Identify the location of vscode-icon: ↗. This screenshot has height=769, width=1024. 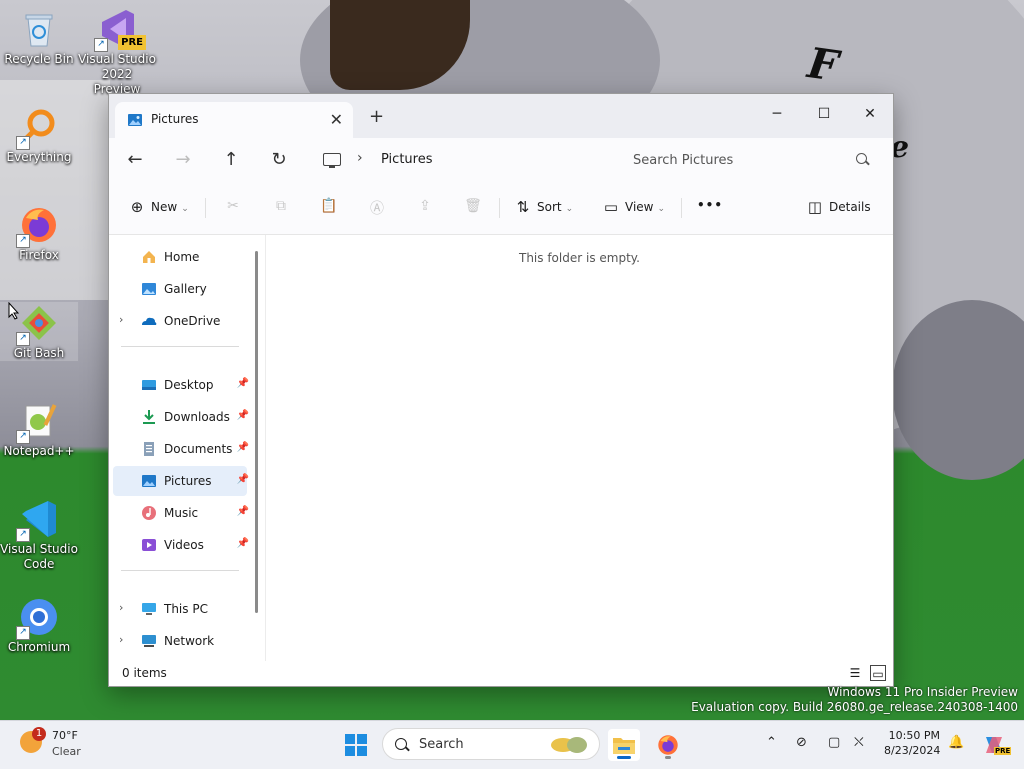
(38, 520).